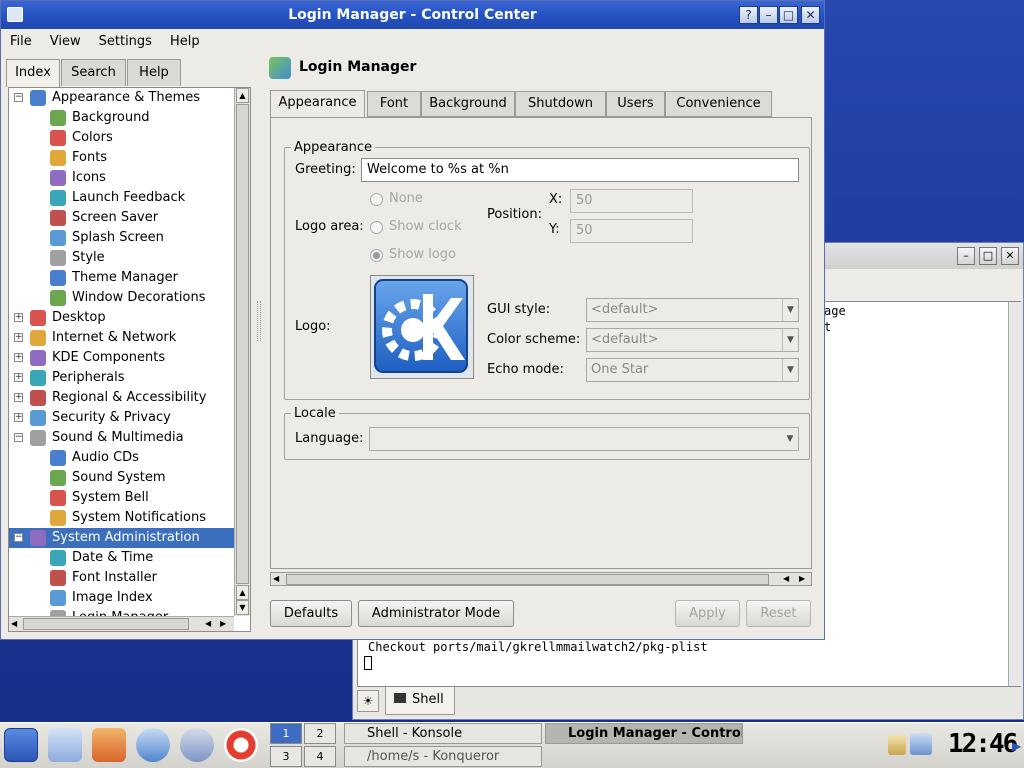  I want to click on tree-item: Icons, so click(121, 178).